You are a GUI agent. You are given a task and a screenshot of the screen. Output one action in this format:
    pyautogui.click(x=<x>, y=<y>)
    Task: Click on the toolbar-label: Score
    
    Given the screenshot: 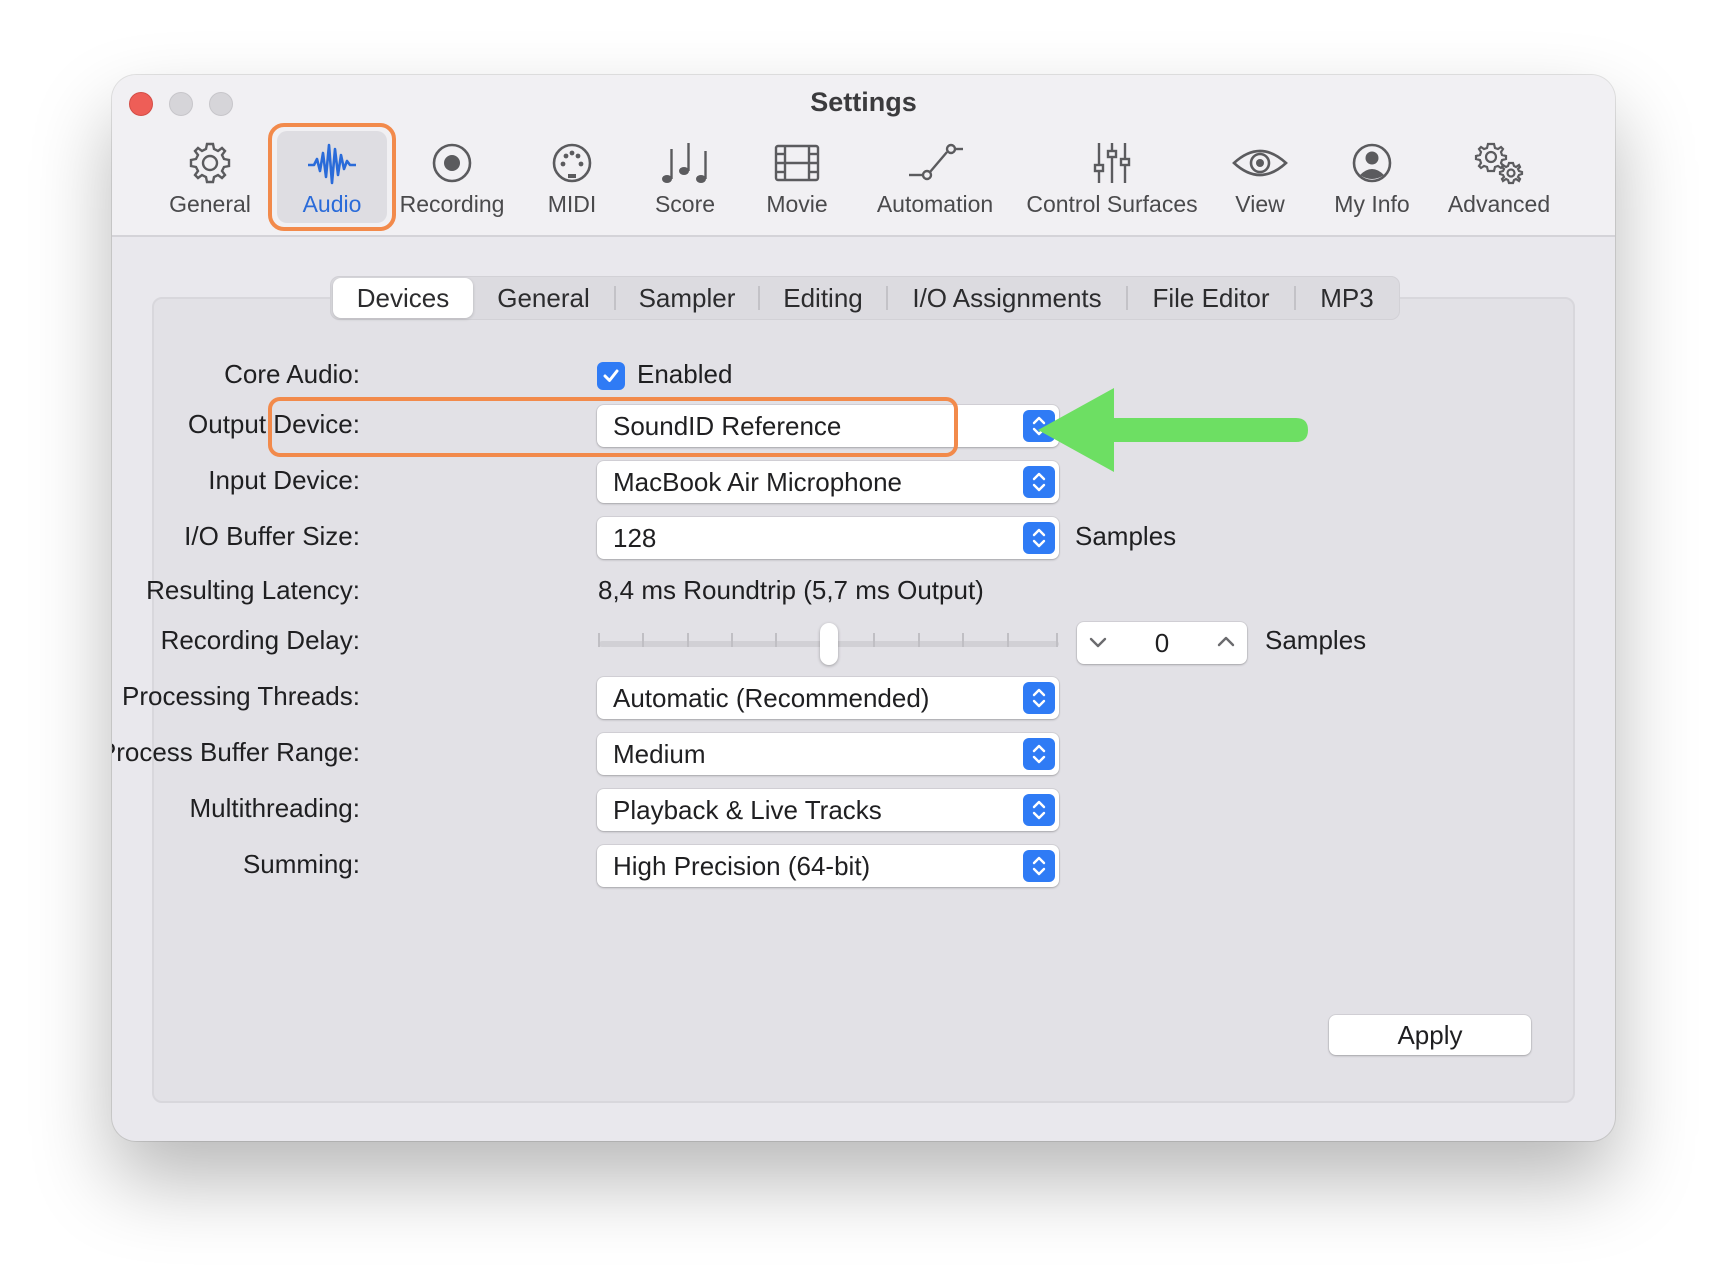 What is the action you would take?
    pyautogui.click(x=685, y=204)
    